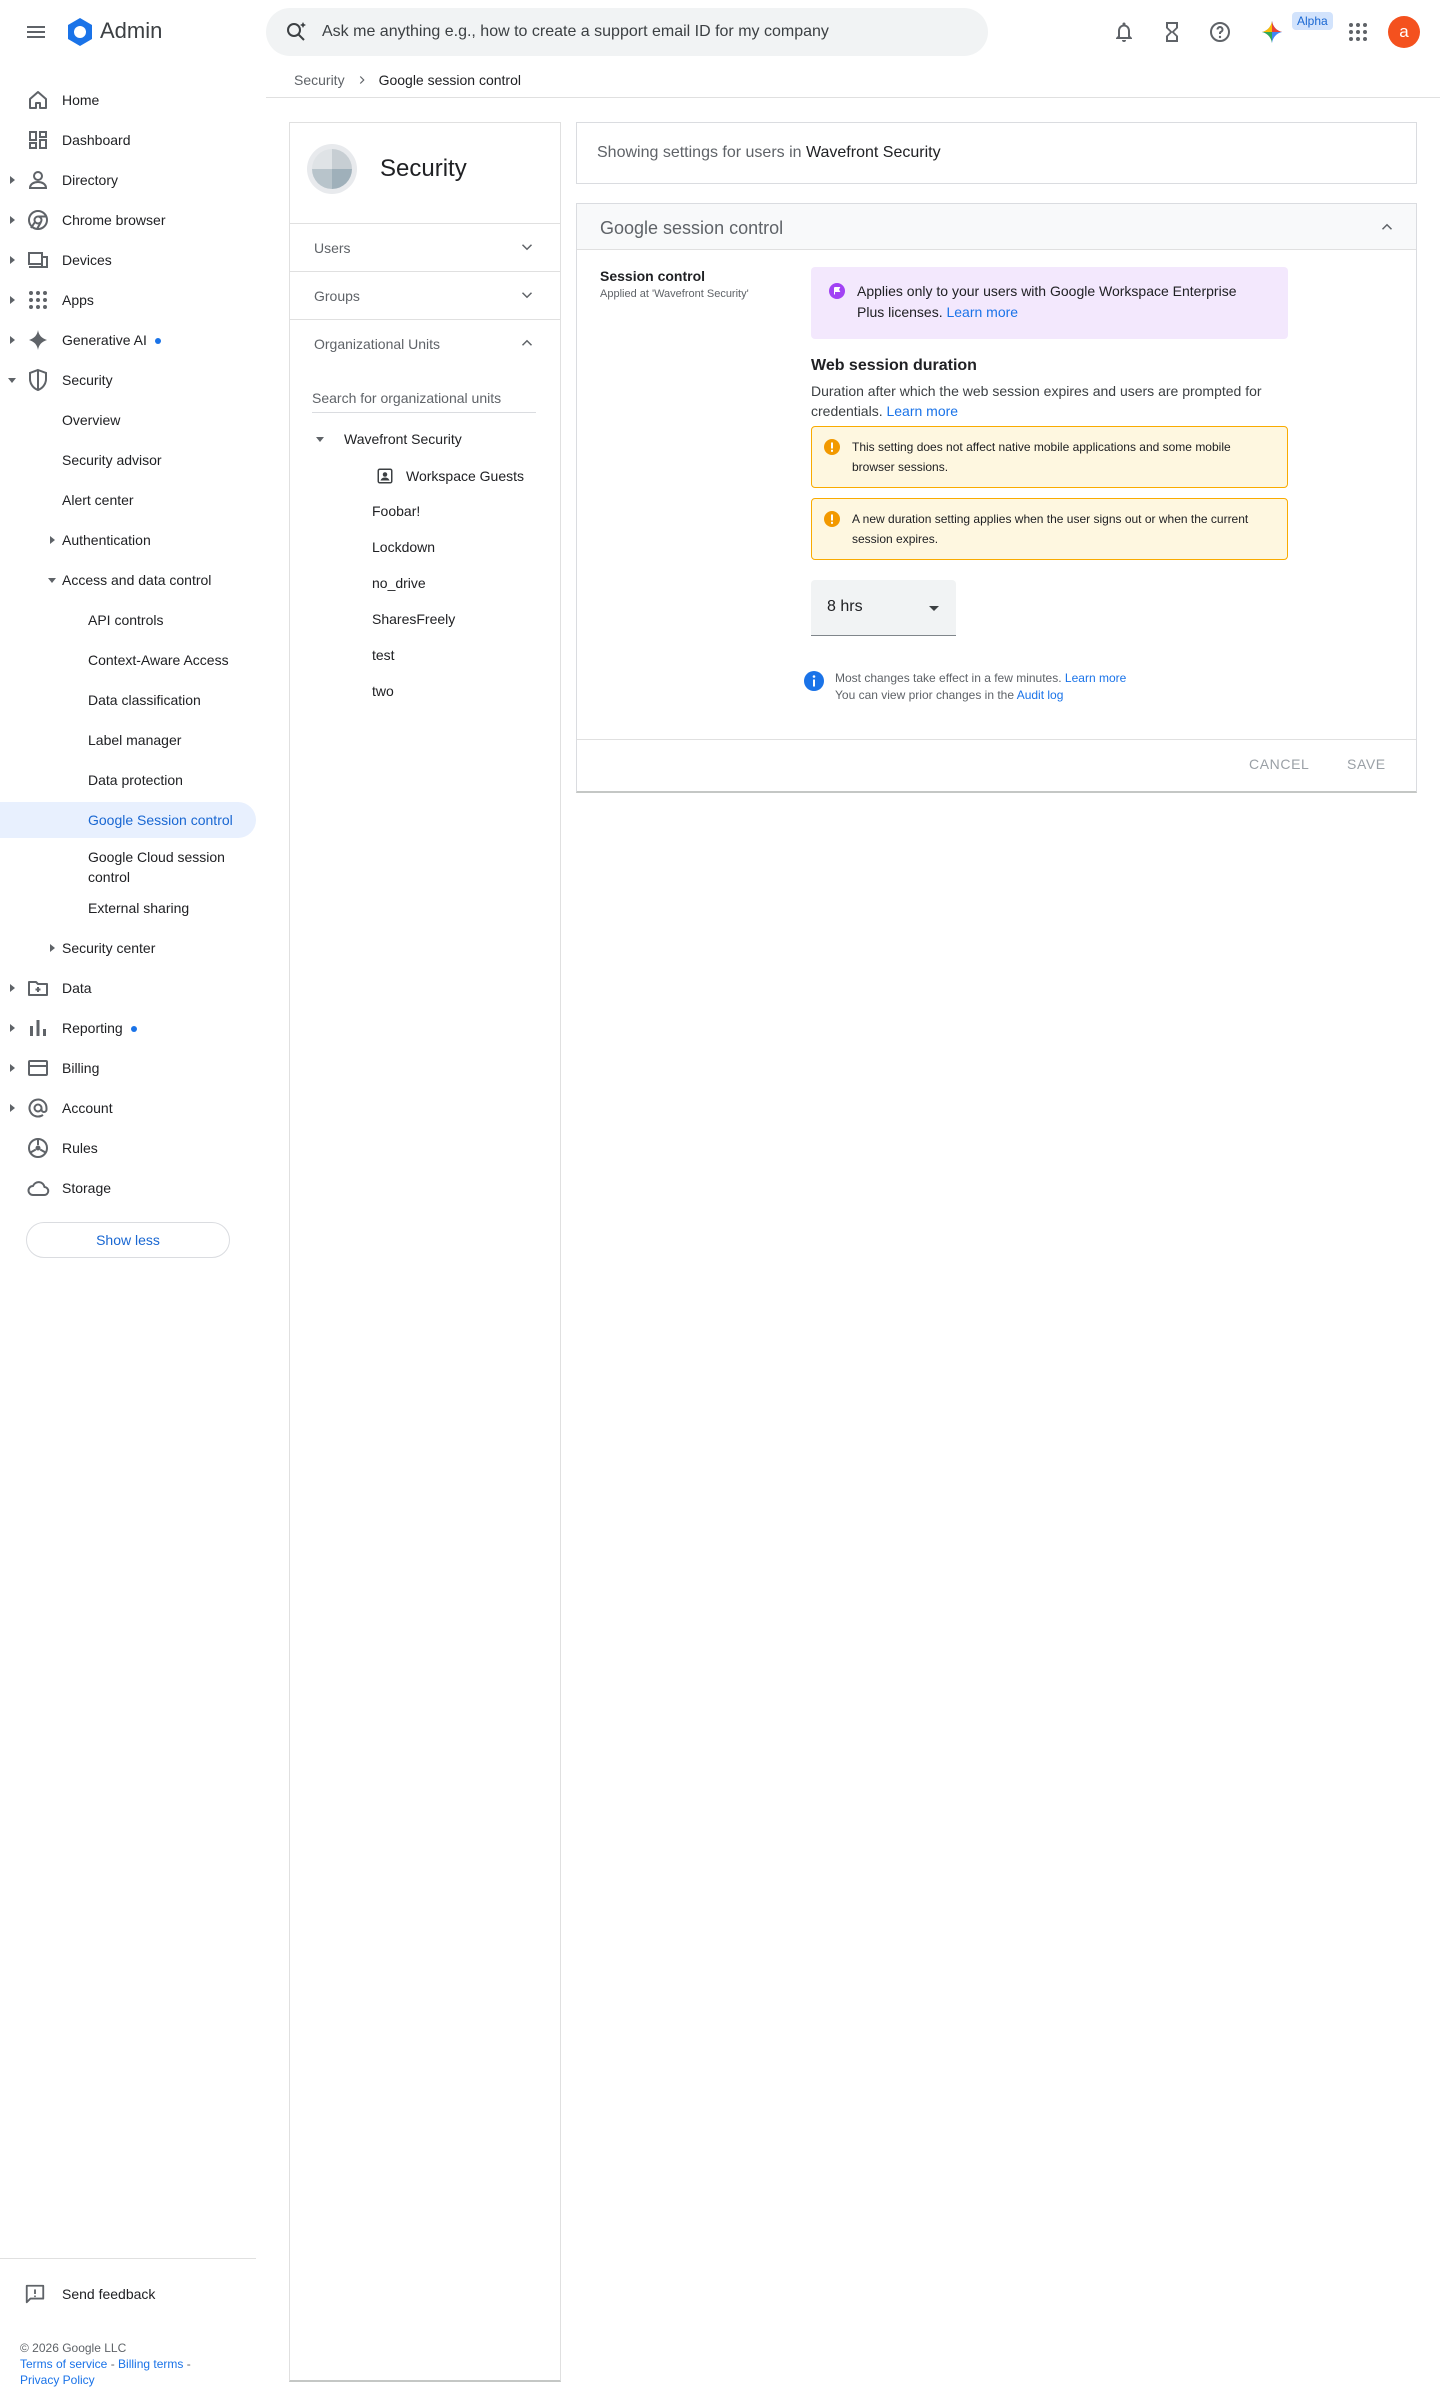 Image resolution: width=1440 pixels, height=2400 pixels. Describe the element at coordinates (128, 580) in the screenshot. I see `nav-access-and-data-control: Access and data control` at that location.